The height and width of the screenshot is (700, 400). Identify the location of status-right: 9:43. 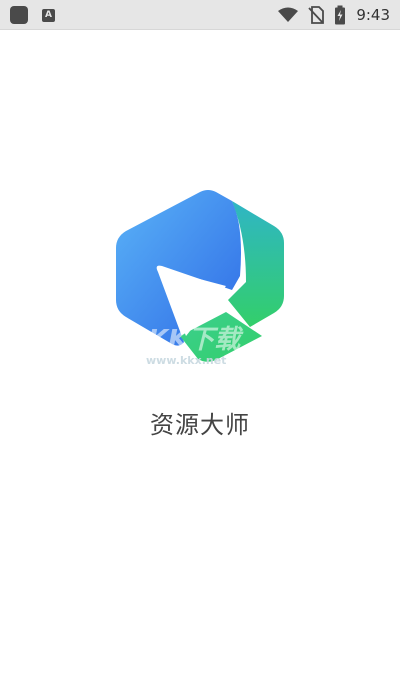
(334, 15).